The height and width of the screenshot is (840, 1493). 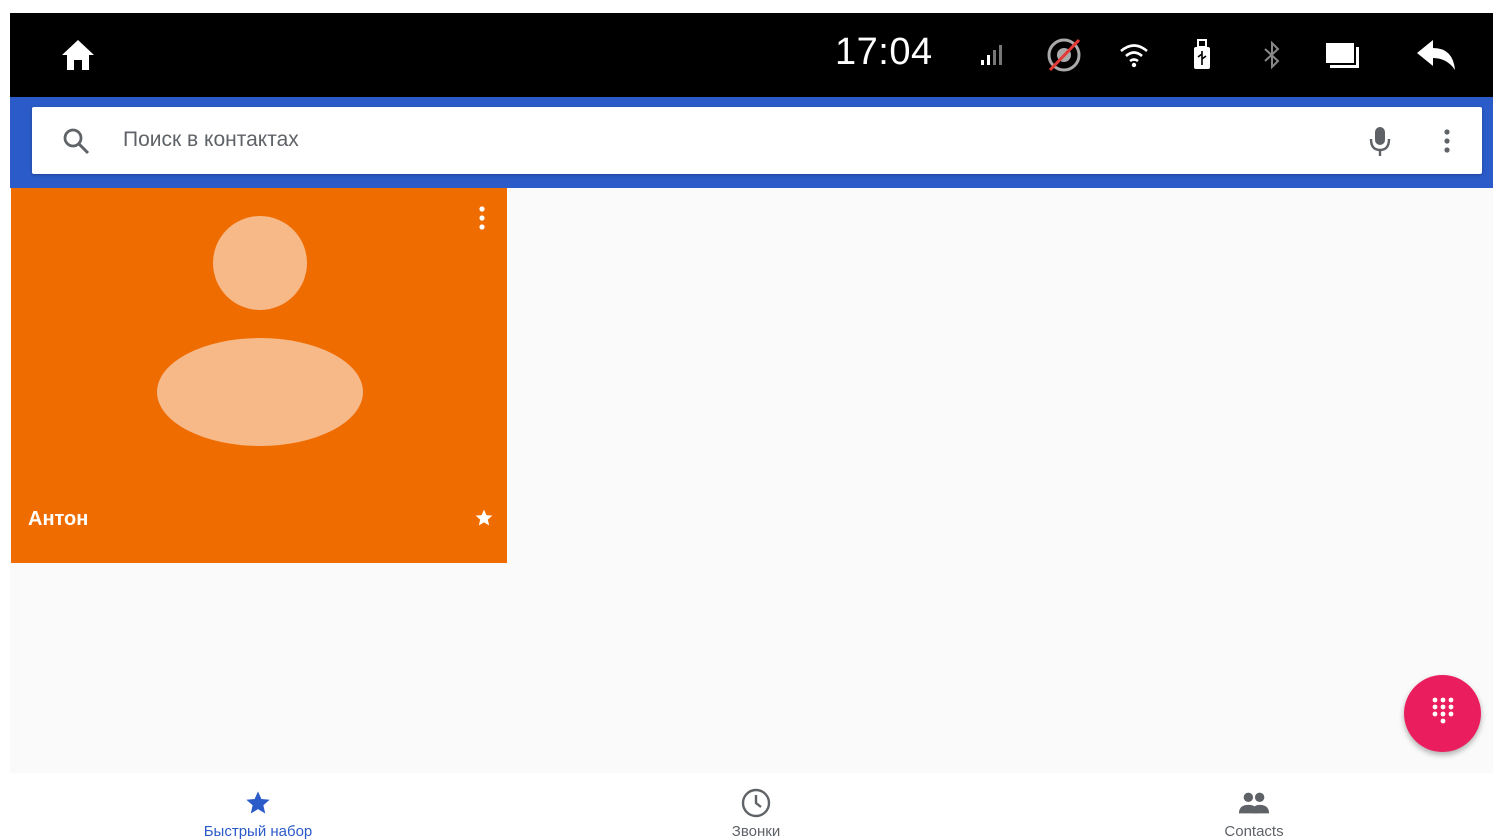 What do you see at coordinates (1380, 141) in the screenshot?
I see `mic-icon` at bounding box center [1380, 141].